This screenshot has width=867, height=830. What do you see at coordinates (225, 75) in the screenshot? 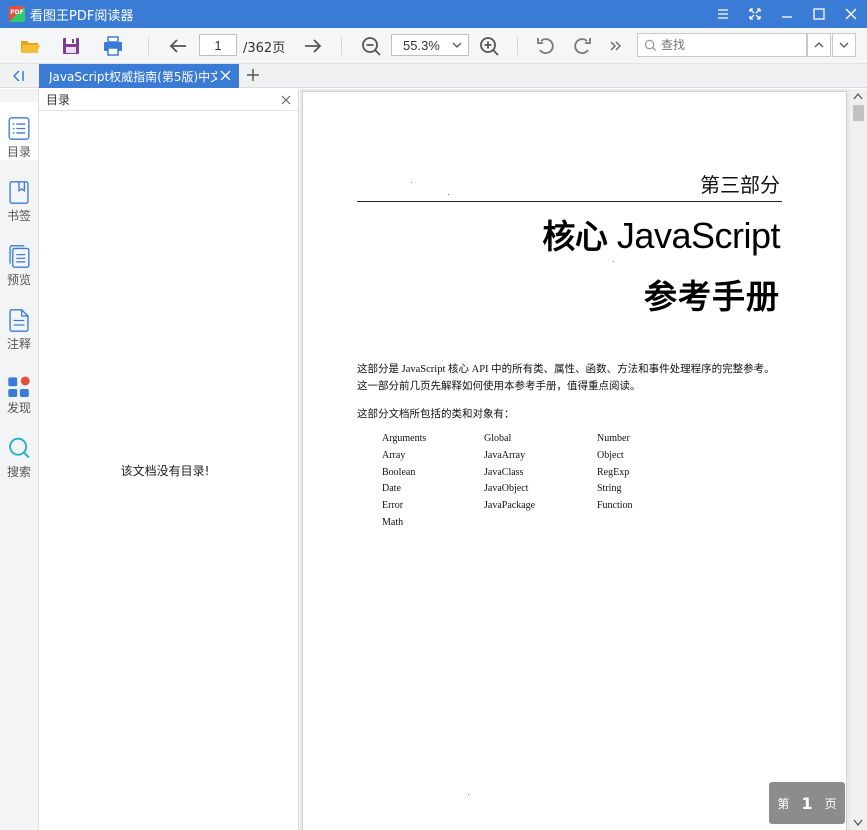
I see `close-tab-icon` at bounding box center [225, 75].